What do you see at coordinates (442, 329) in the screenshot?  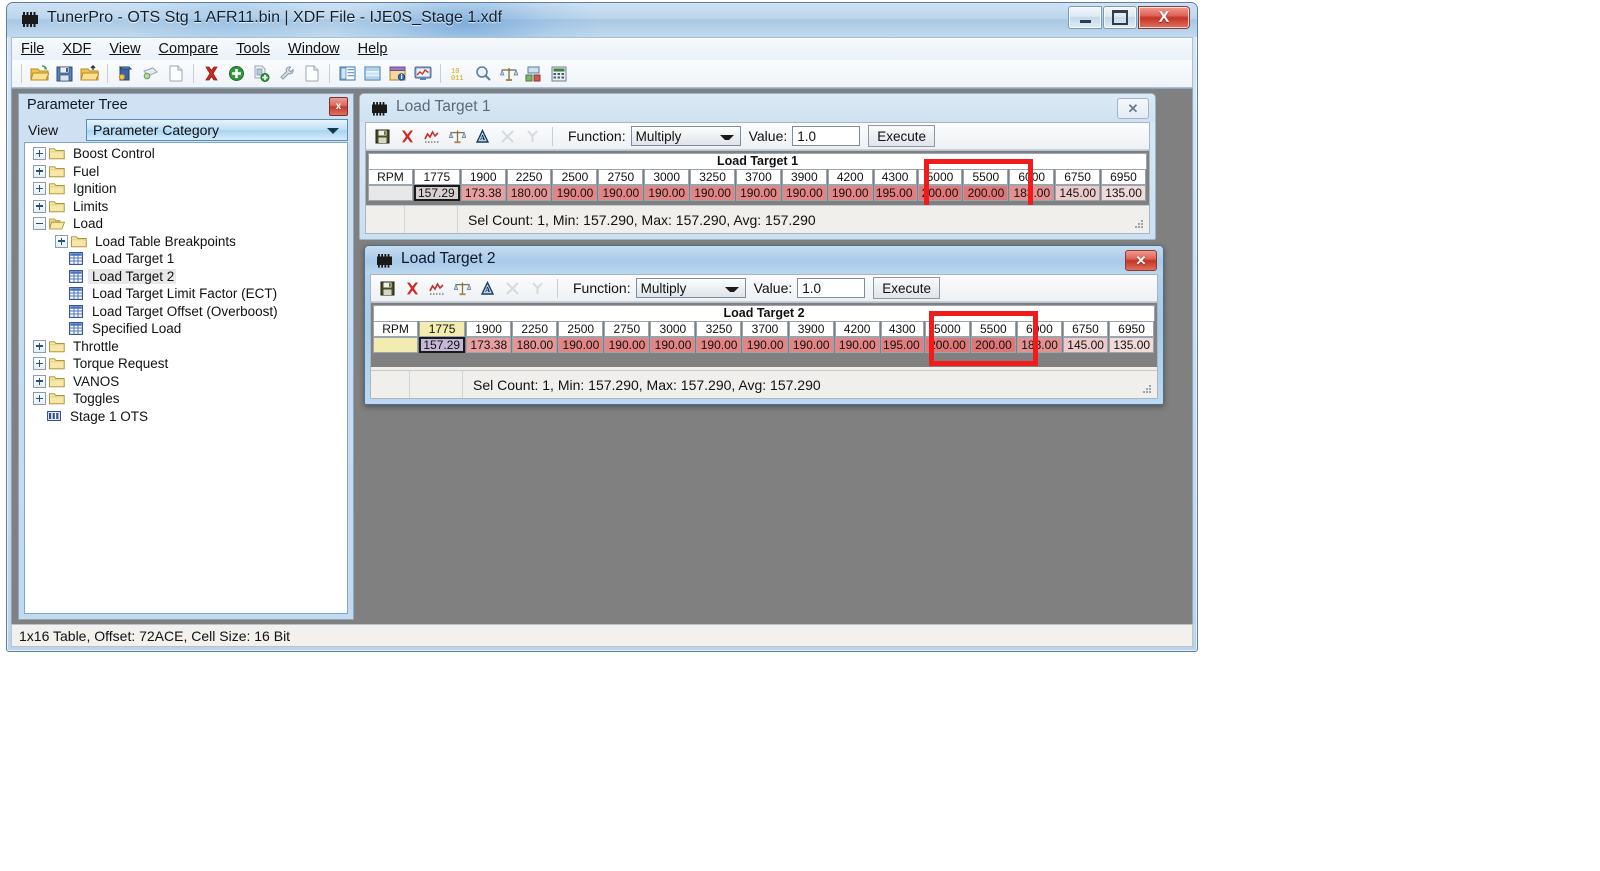 I see `column-header: 1775` at bounding box center [442, 329].